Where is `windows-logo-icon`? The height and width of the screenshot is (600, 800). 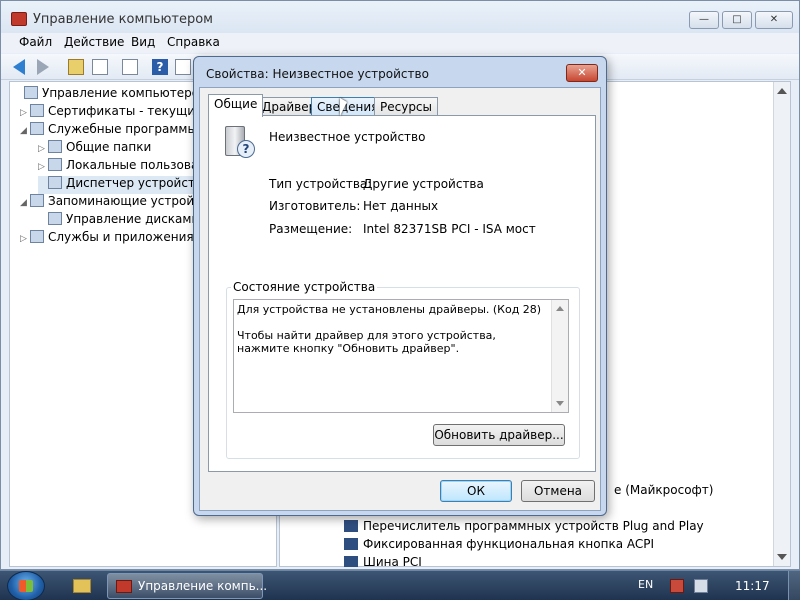 windows-logo-icon is located at coordinates (26, 586).